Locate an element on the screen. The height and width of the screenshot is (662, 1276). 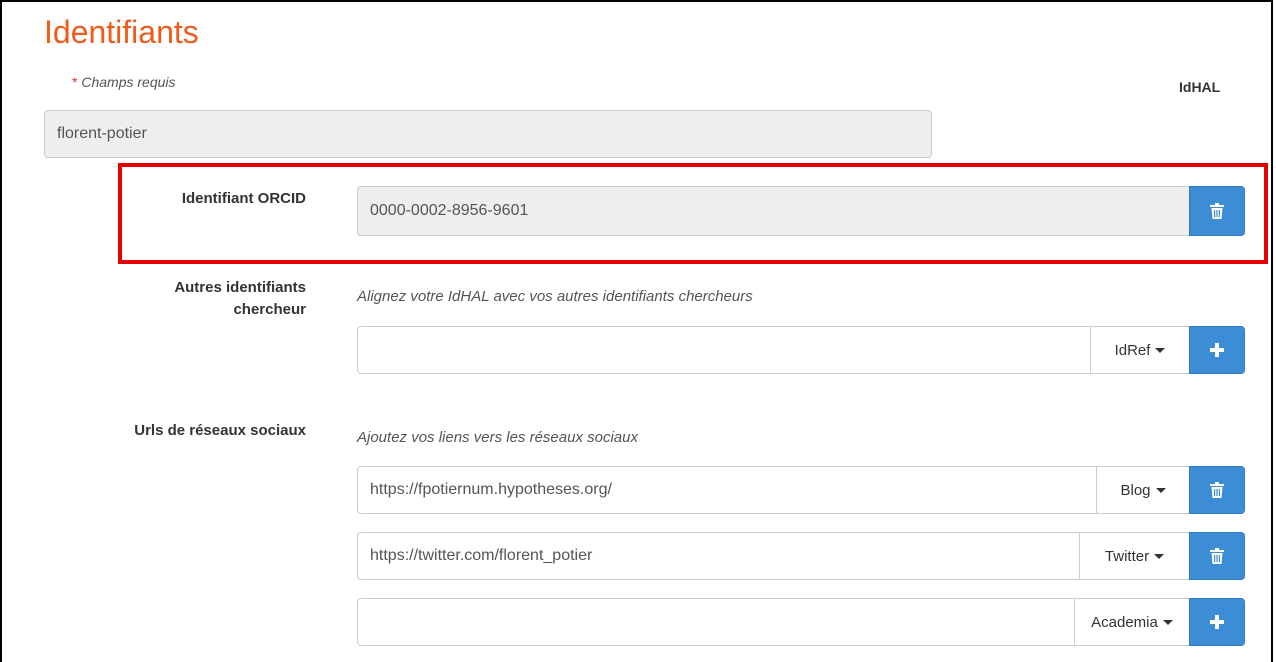
social-url-value: https://fpotiernum.hypotheses.org/ is located at coordinates (491, 489).